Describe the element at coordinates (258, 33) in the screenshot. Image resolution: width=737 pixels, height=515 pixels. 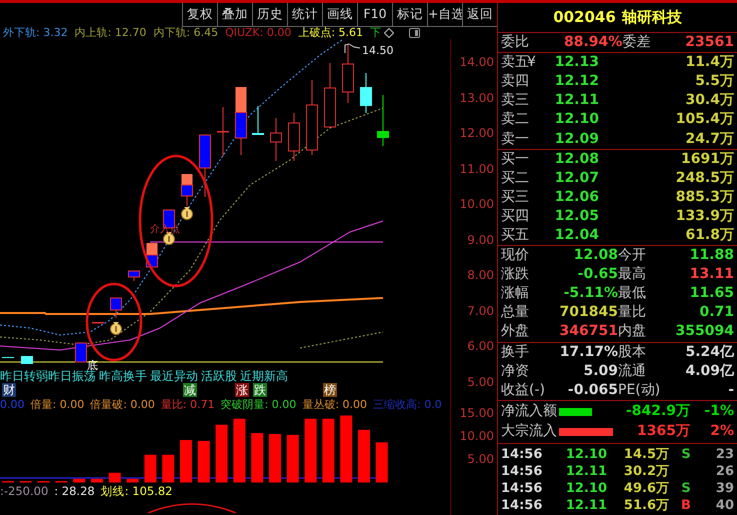
I see `legend-value: QIUZK: 0.00` at that location.